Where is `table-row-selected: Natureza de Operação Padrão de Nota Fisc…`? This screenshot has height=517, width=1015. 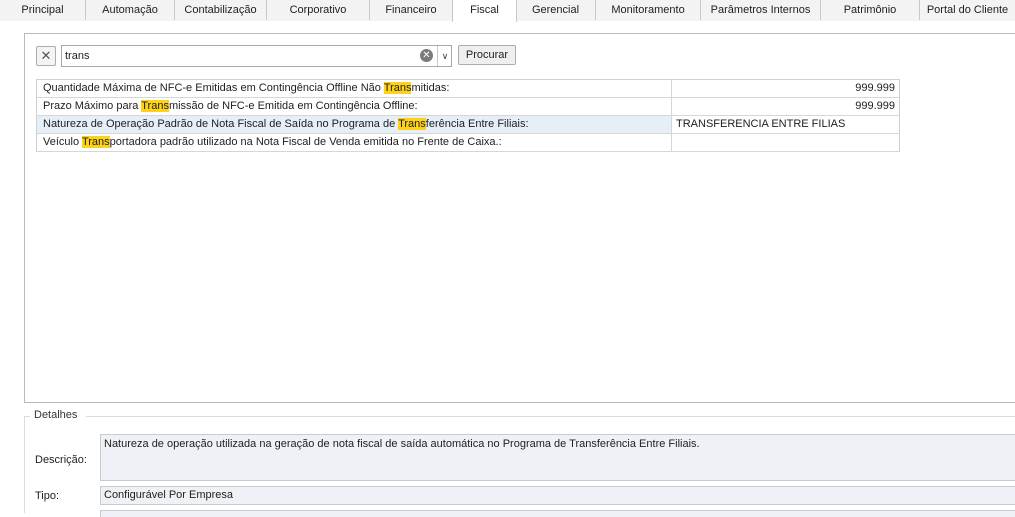
table-row-selected: Natureza de Operação Padrão de Nota Fisc… is located at coordinates (468, 125).